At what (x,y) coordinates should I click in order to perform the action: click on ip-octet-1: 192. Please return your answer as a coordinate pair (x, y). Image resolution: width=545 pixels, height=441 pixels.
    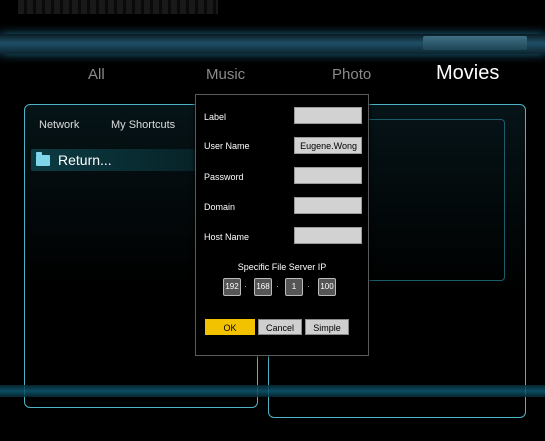
    Looking at the image, I should click on (232, 287).